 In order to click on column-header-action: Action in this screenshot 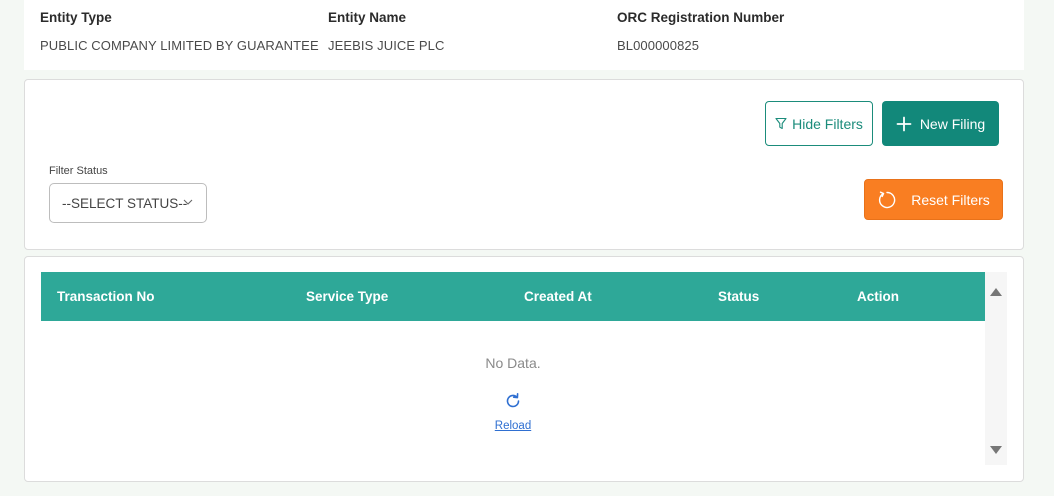, I will do `click(878, 296)`.